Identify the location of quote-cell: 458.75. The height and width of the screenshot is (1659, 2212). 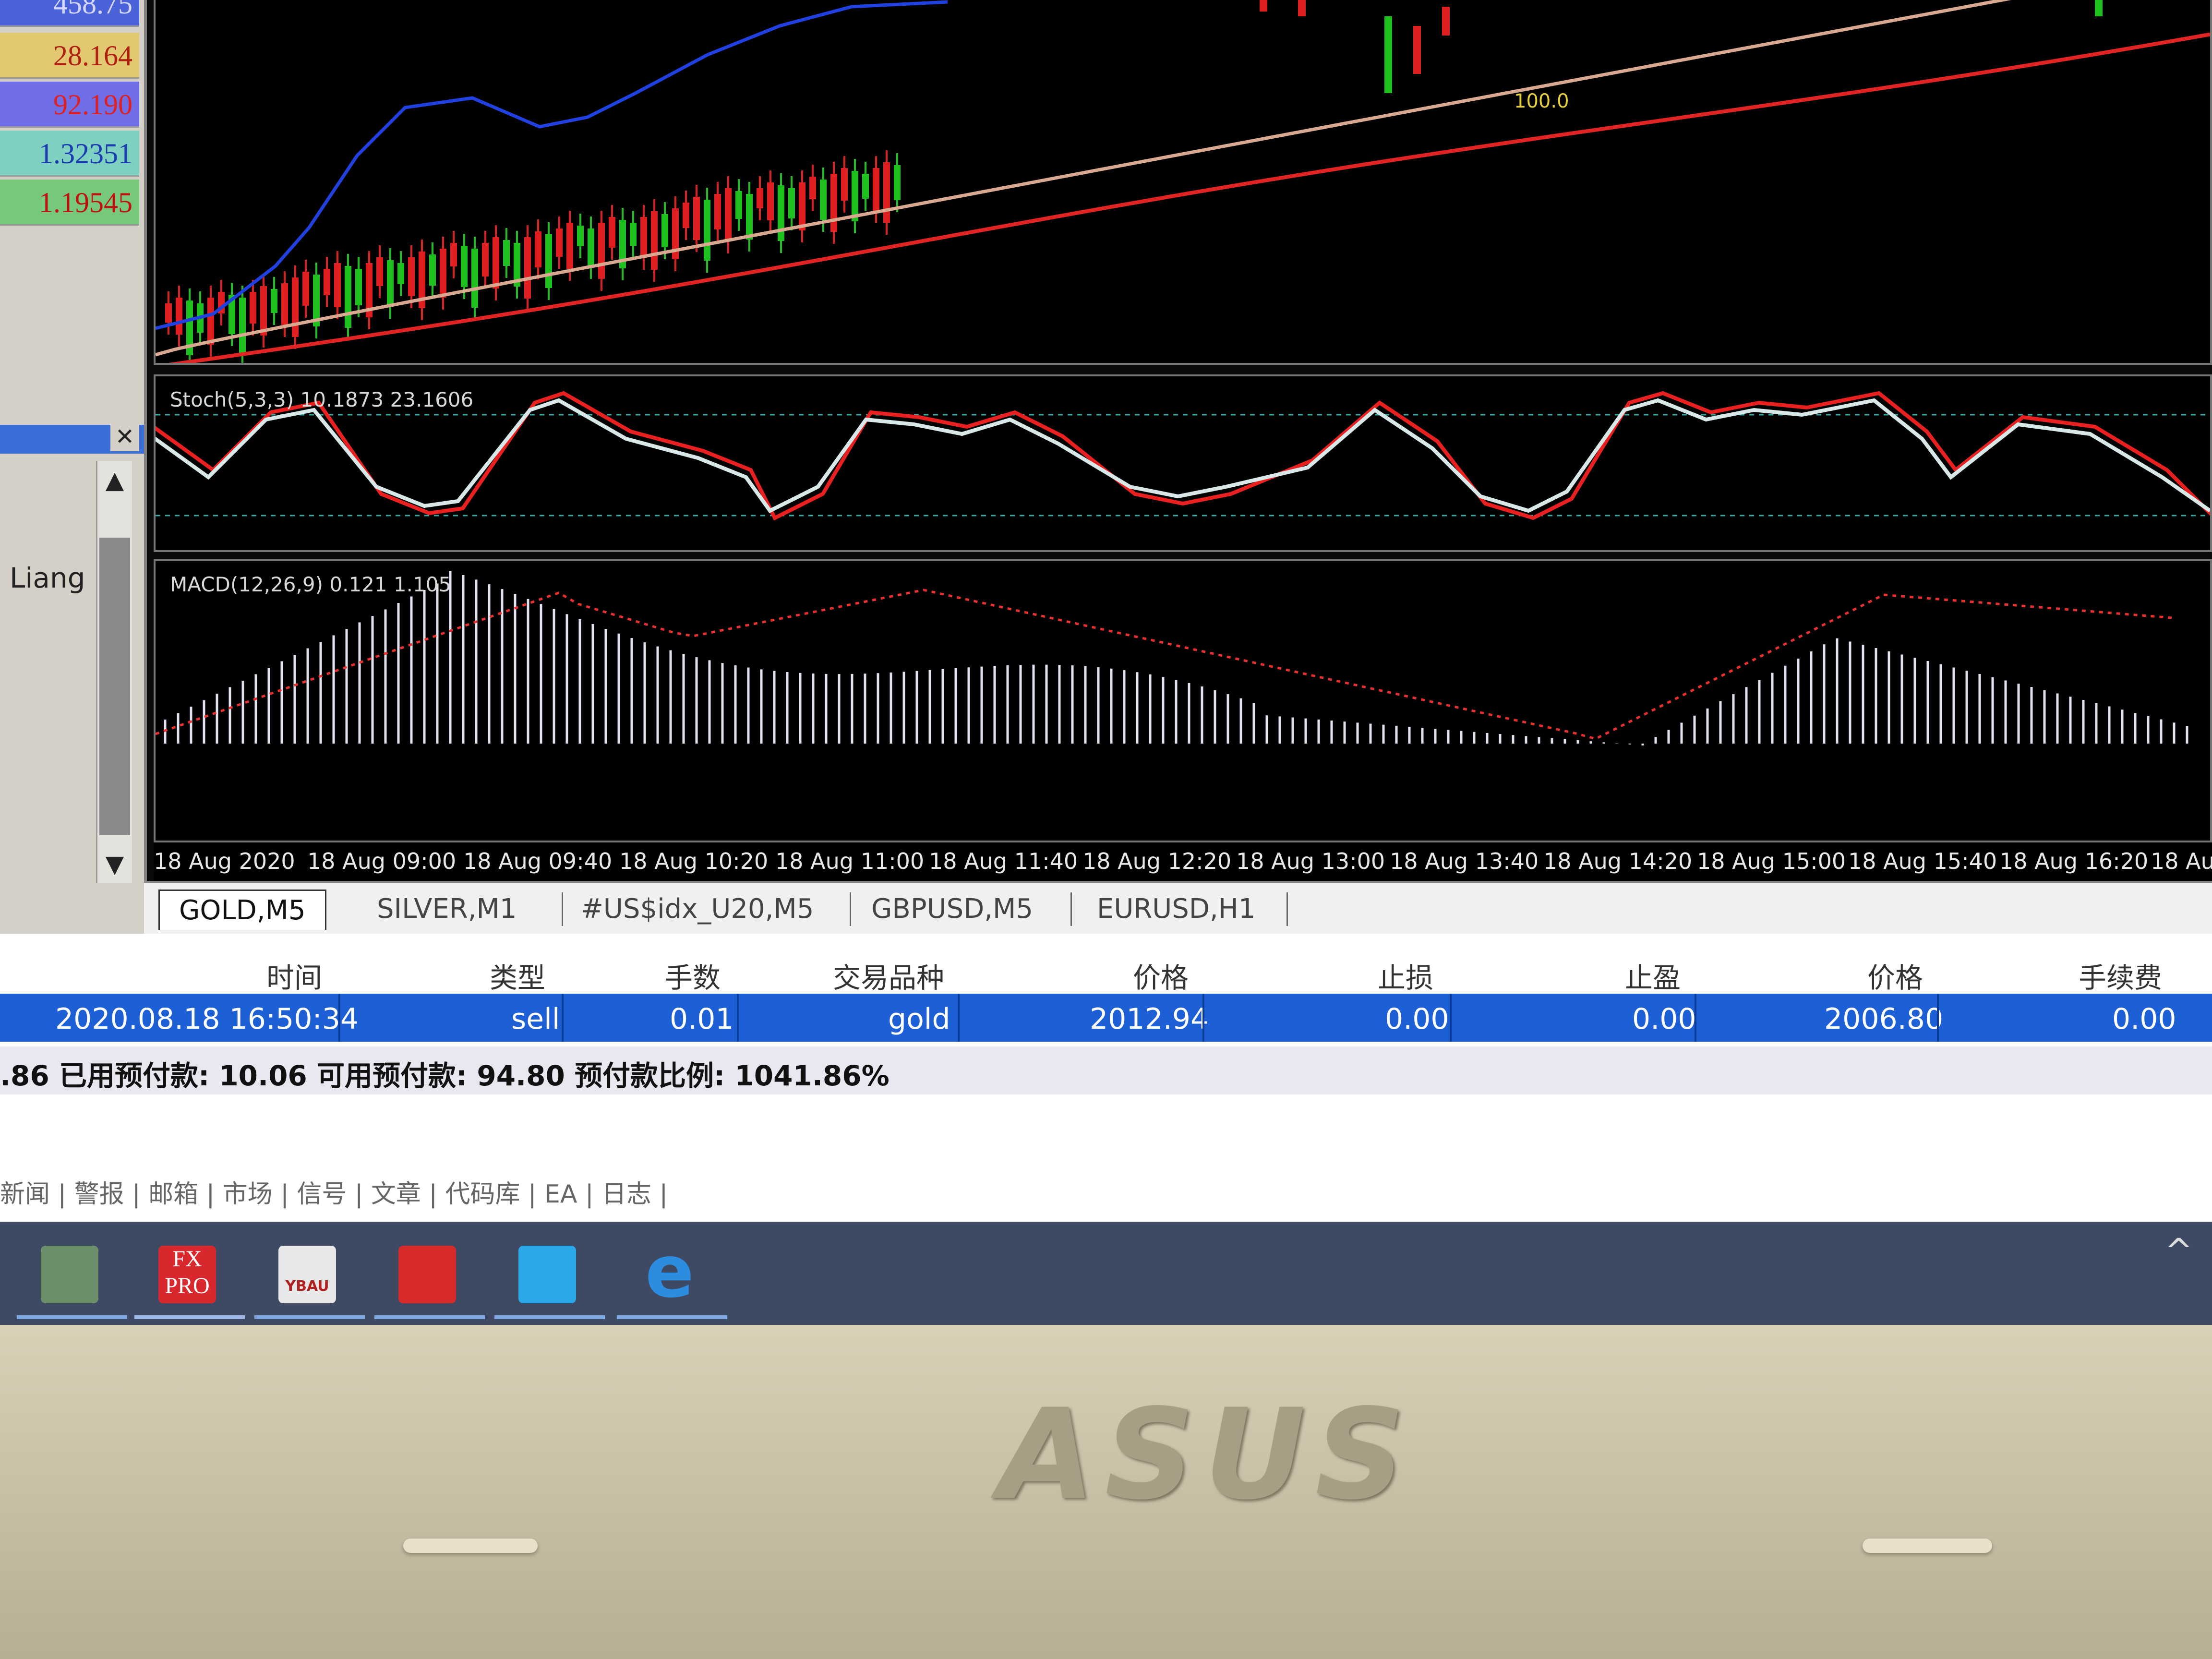
(69, 13).